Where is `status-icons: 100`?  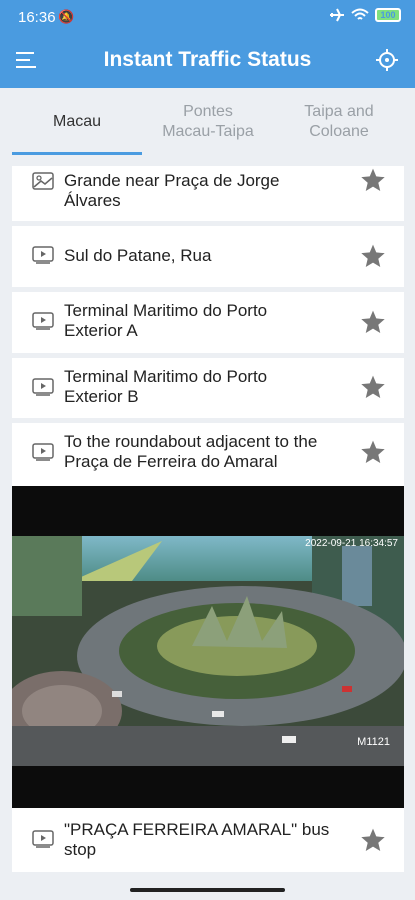 status-icons: 100 is located at coordinates (365, 15).